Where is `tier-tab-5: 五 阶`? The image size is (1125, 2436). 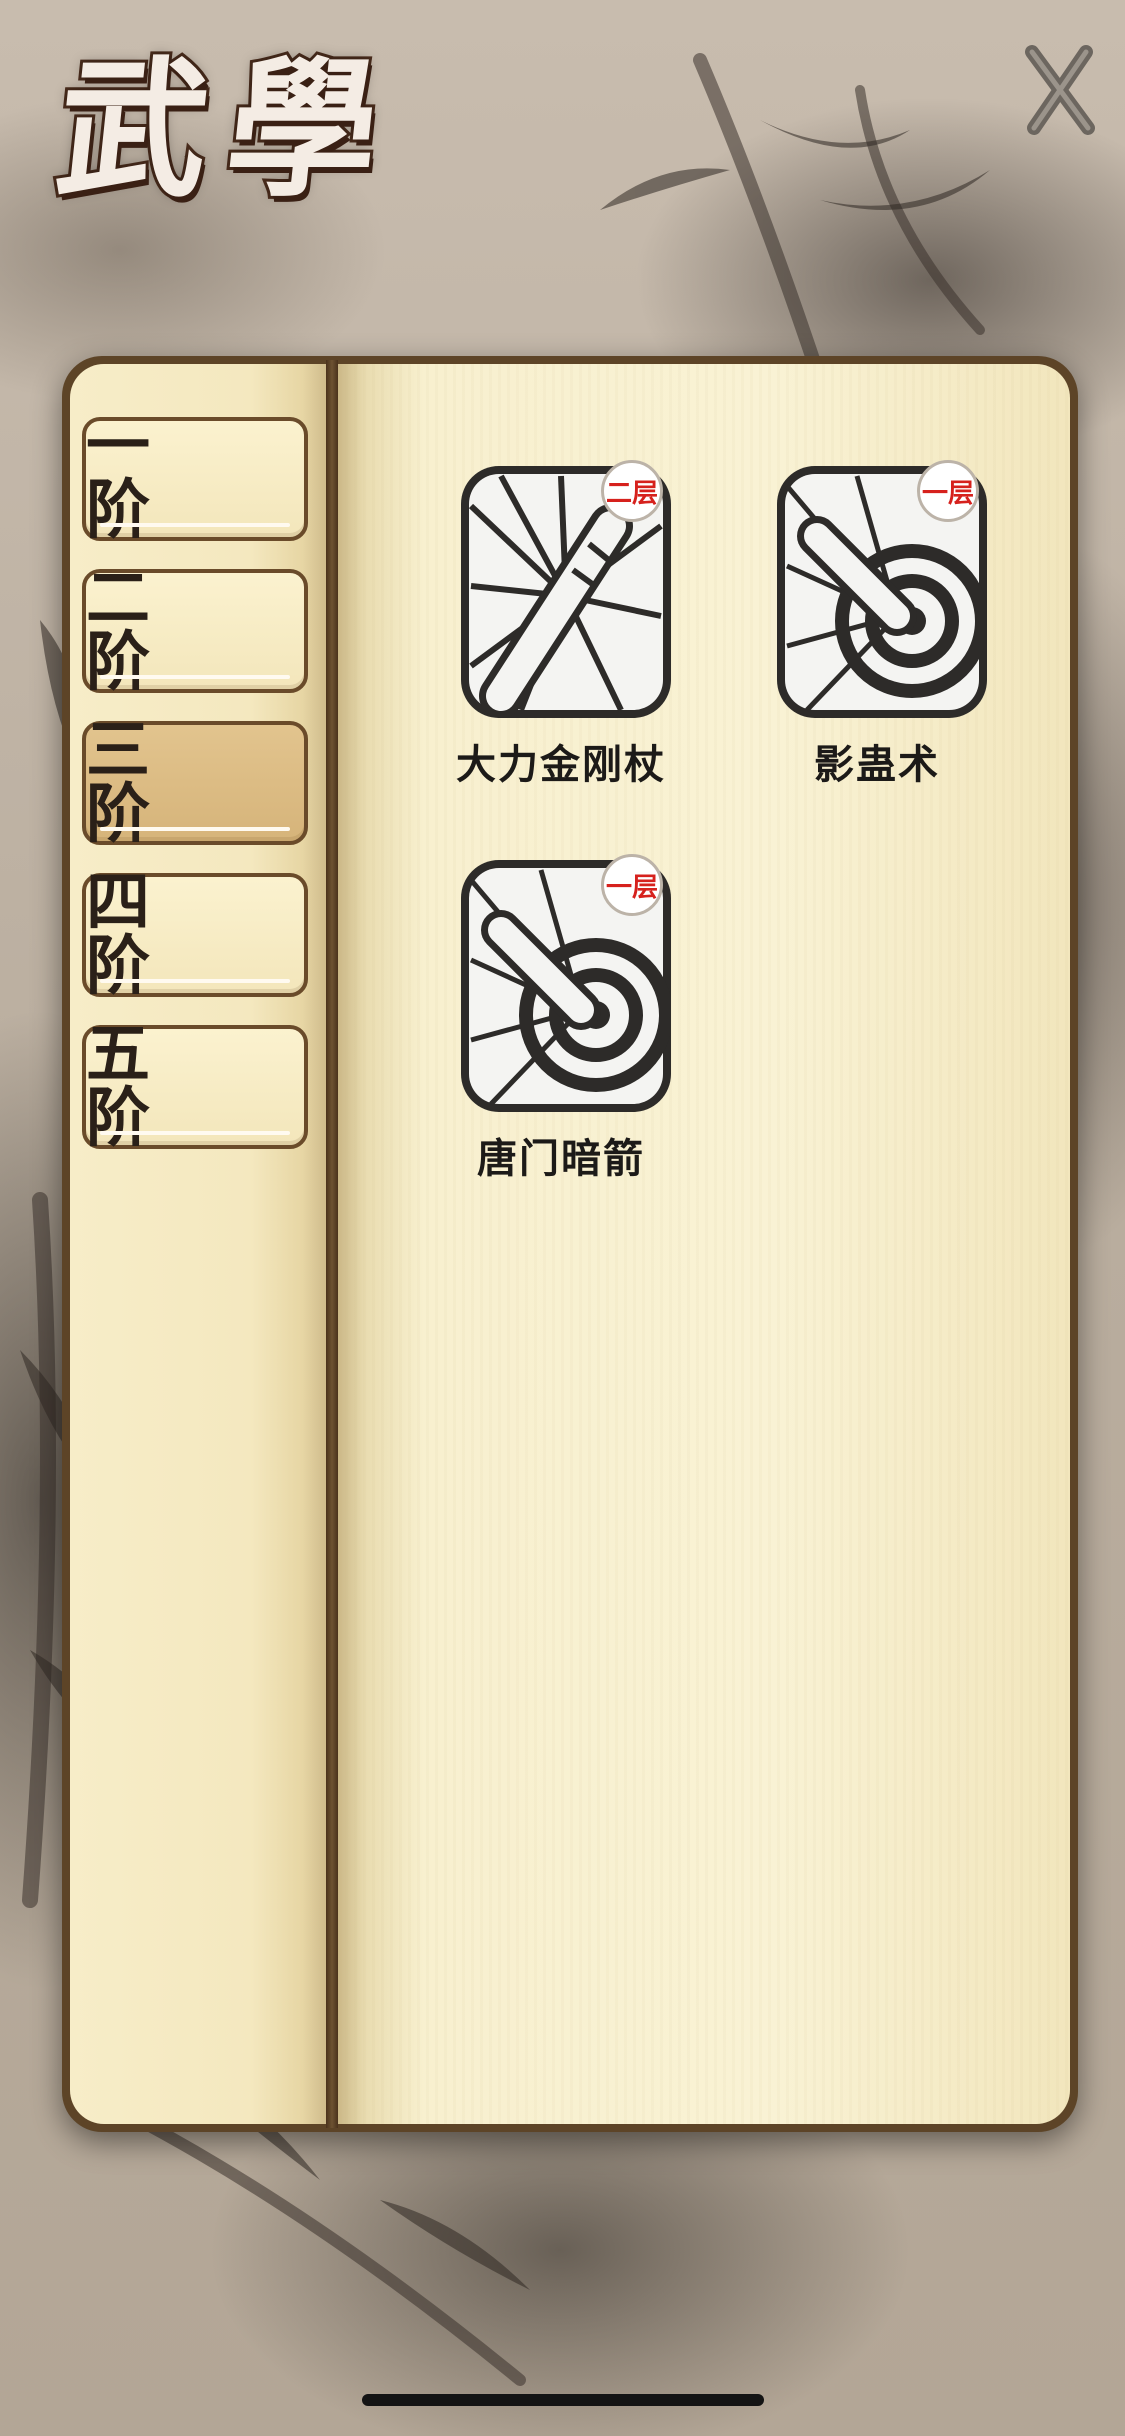
tier-tab-5: 五 阶 is located at coordinates (195, 1087).